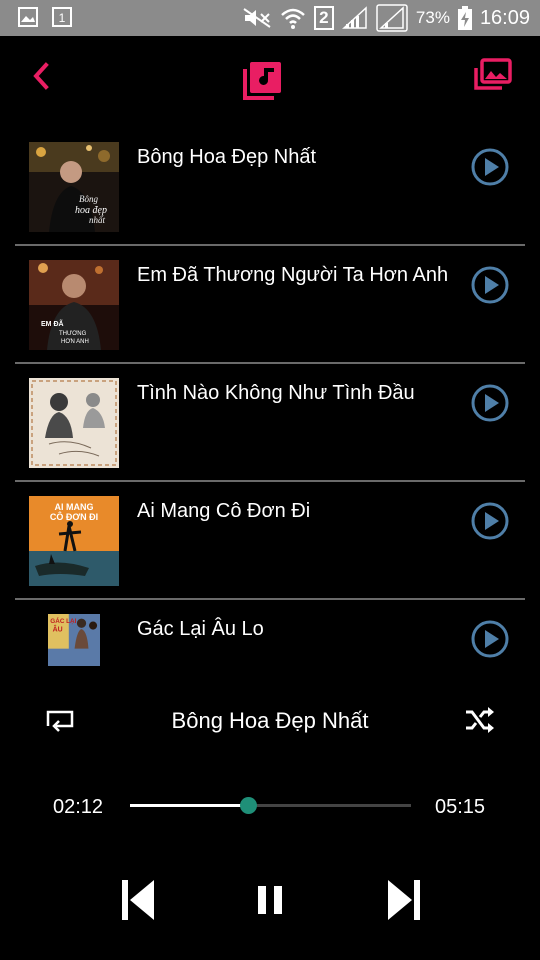  Describe the element at coordinates (74, 423) in the screenshot. I see `album-art` at that location.